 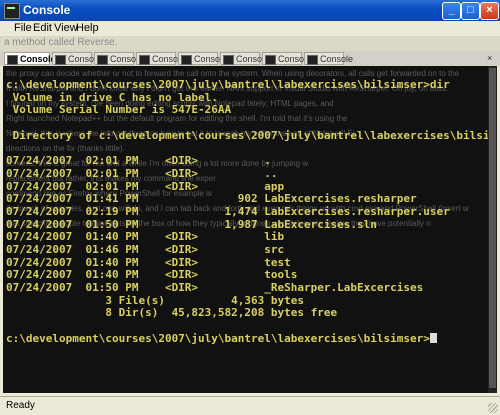 I want to click on window-title: Console, so click(x=47, y=10).